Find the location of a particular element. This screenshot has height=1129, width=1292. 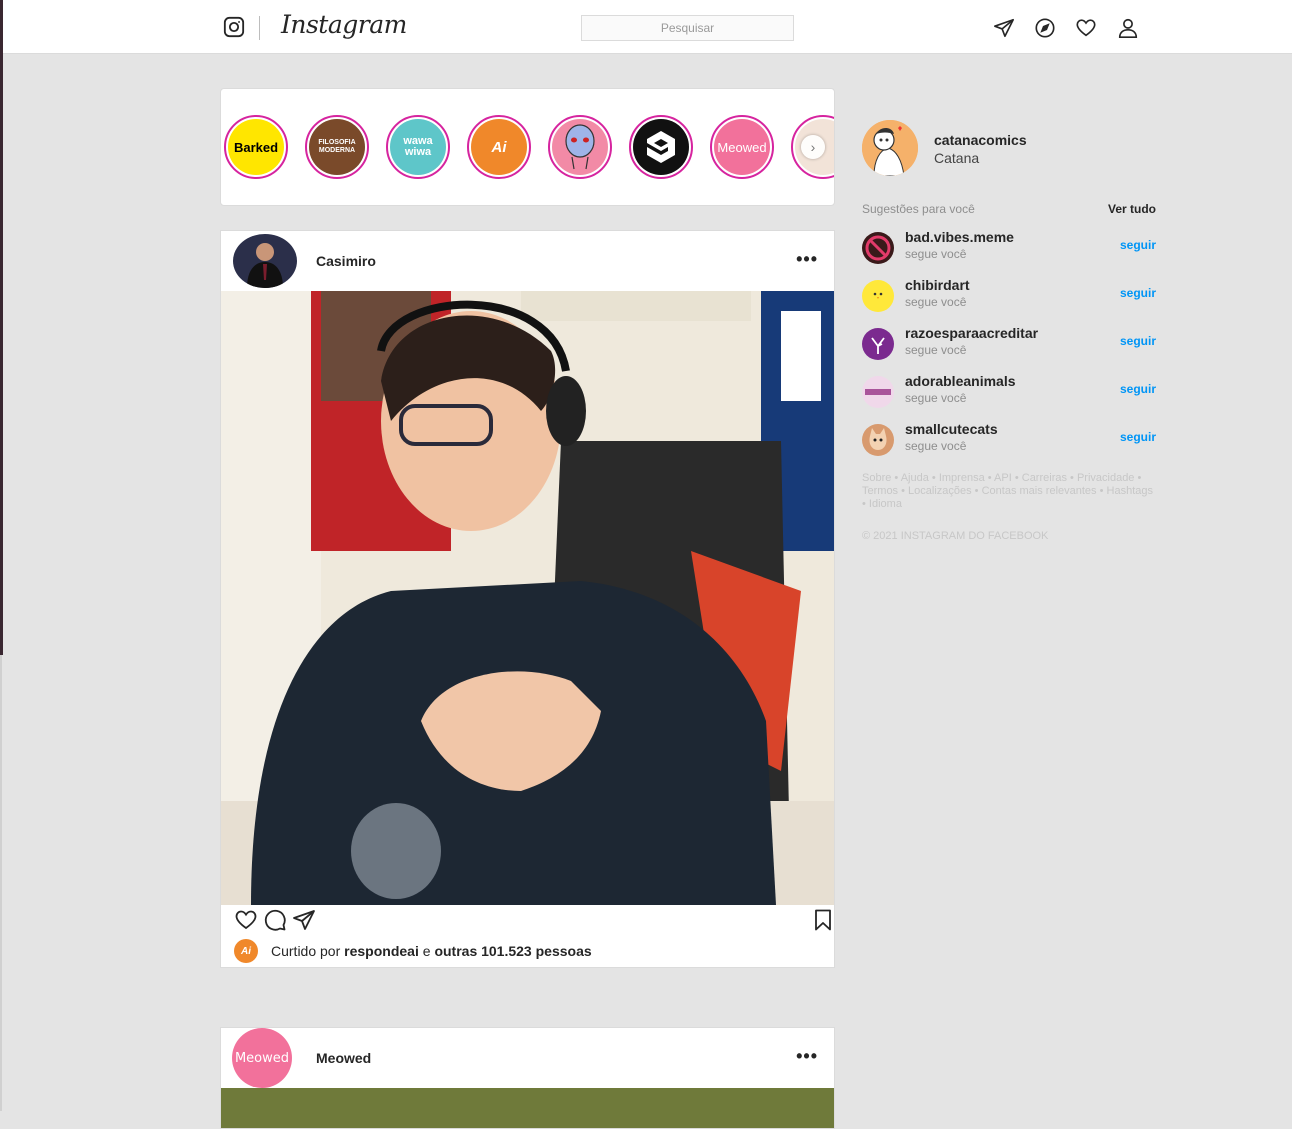

footer-link: Contas mais relevantes is located at coordinates (1039, 491).